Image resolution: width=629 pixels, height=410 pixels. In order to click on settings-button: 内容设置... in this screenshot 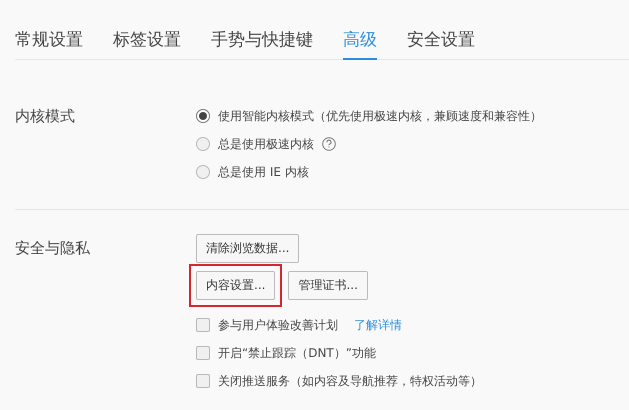, I will do `click(236, 285)`.